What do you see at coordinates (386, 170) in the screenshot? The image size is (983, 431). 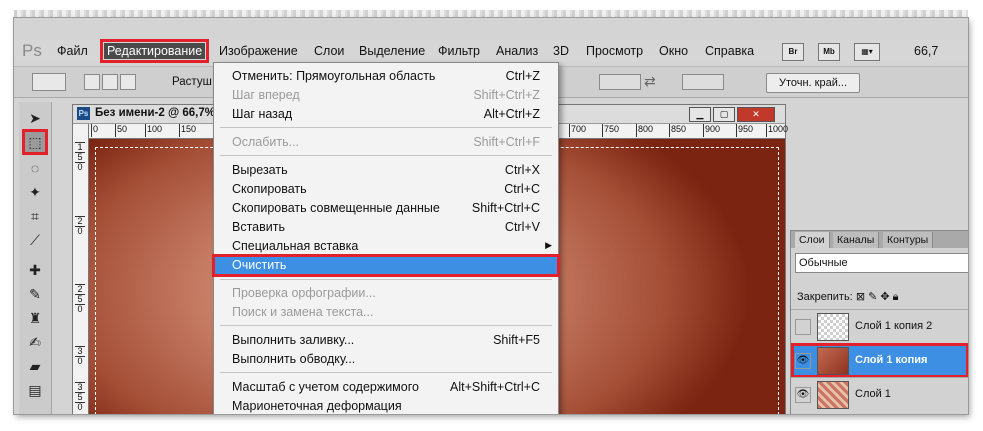 I see `menu-item-cut: Вырезать Ctrl+X` at bounding box center [386, 170].